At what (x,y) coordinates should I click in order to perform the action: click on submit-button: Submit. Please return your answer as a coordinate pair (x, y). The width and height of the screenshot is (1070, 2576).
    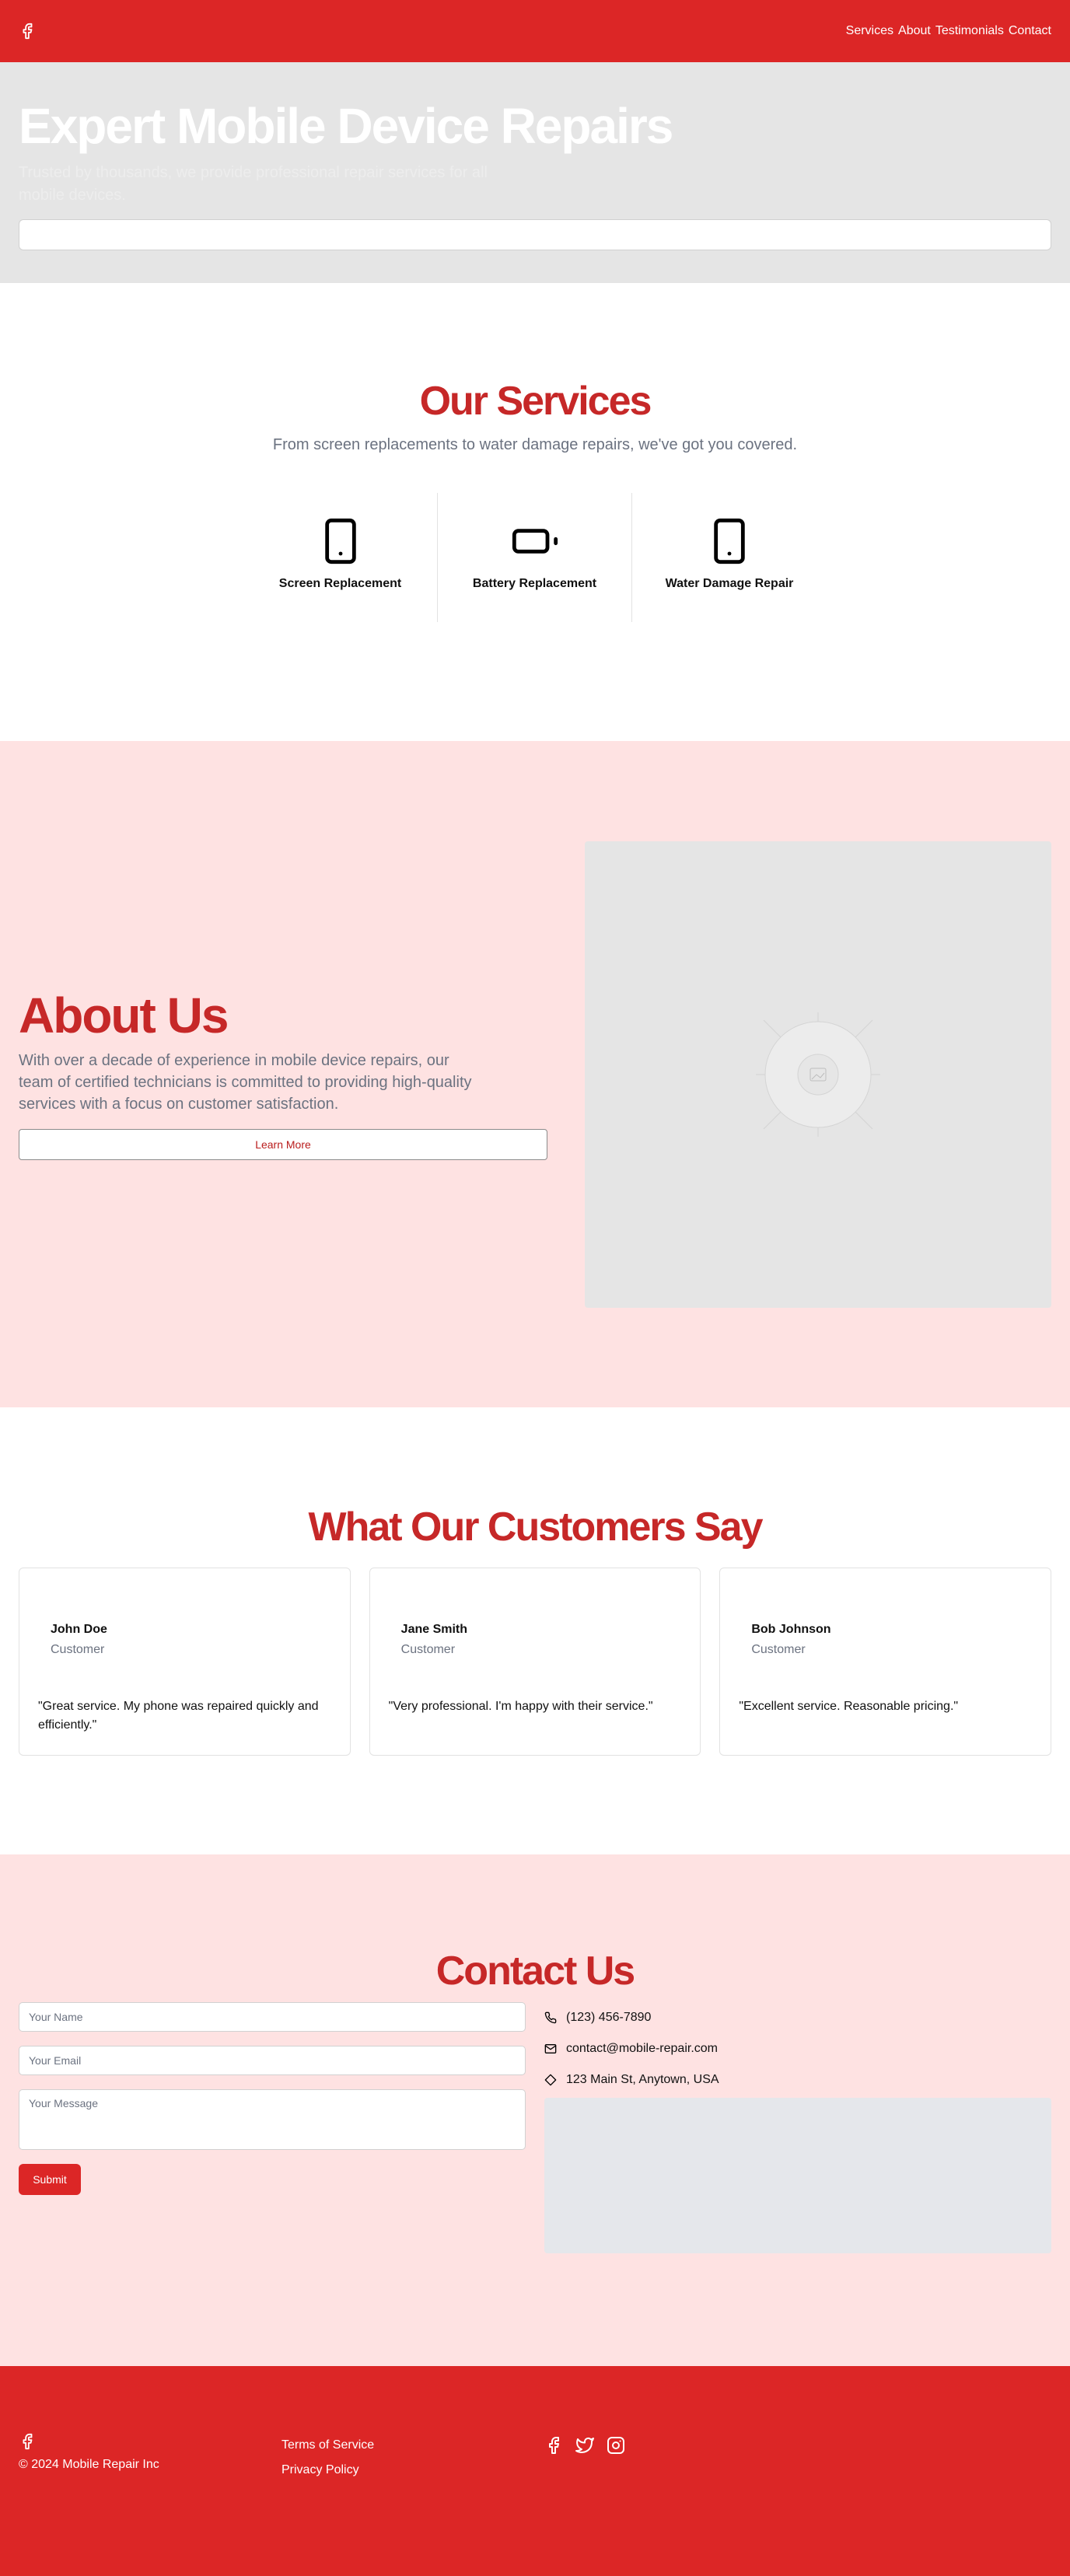
    Looking at the image, I should click on (50, 2179).